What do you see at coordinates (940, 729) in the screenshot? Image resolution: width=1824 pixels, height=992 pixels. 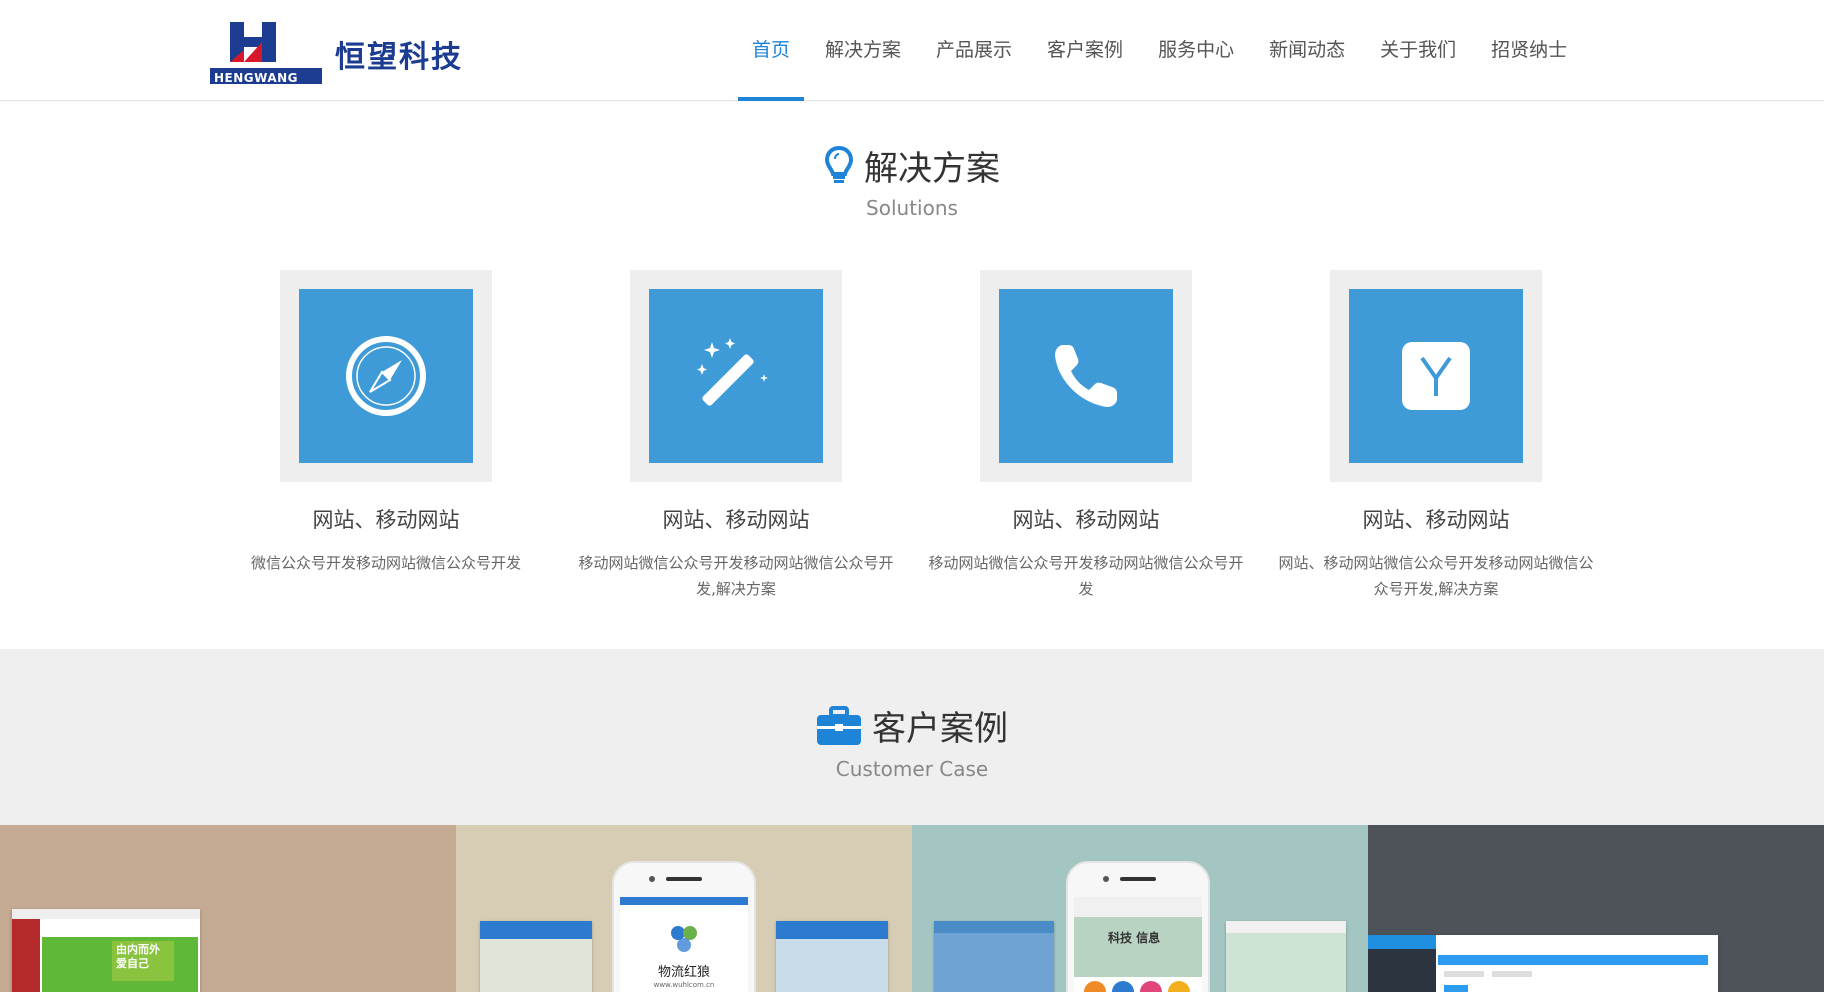 I see `cases-title: 客户案例` at bounding box center [940, 729].